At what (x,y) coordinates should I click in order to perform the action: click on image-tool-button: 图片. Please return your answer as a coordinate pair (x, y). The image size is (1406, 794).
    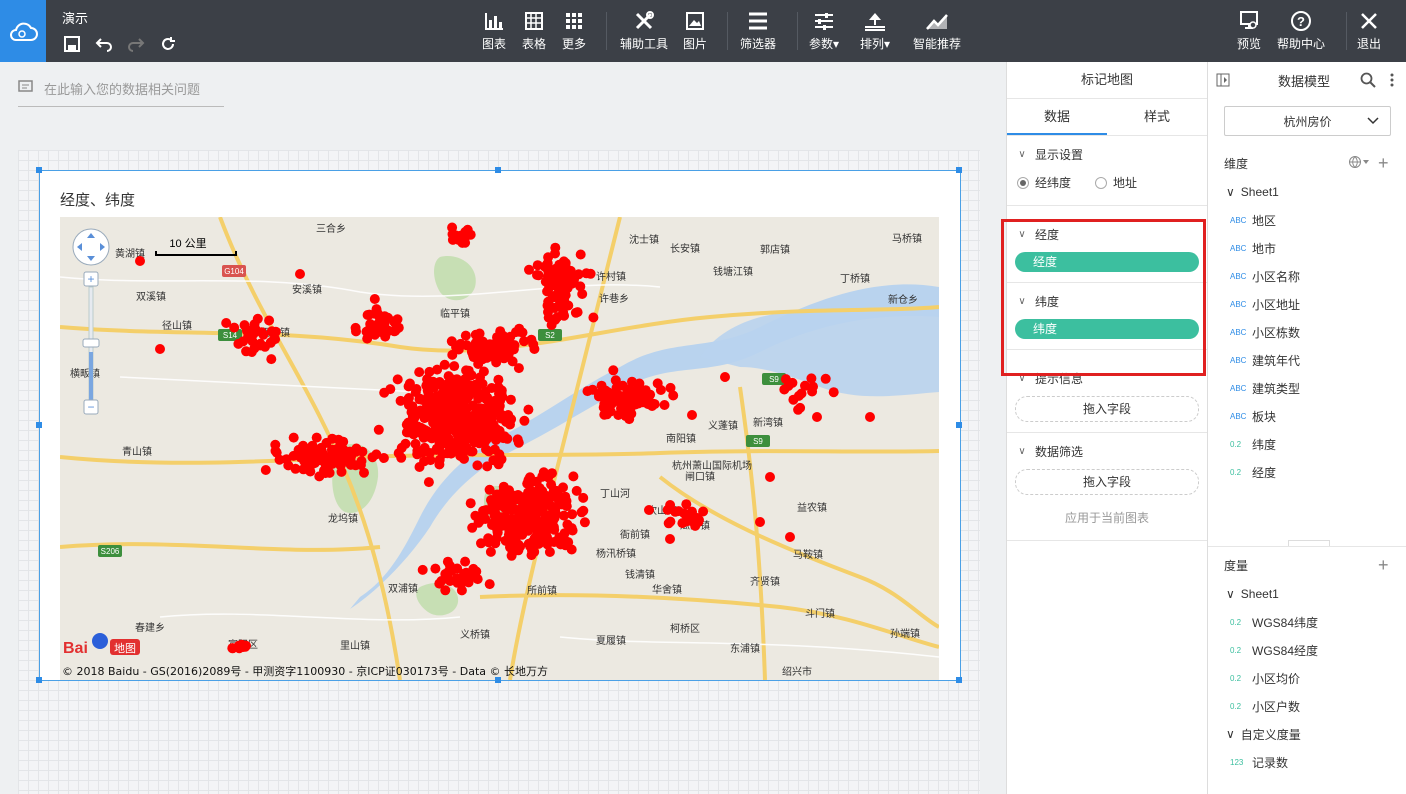
    Looking at the image, I should click on (695, 31).